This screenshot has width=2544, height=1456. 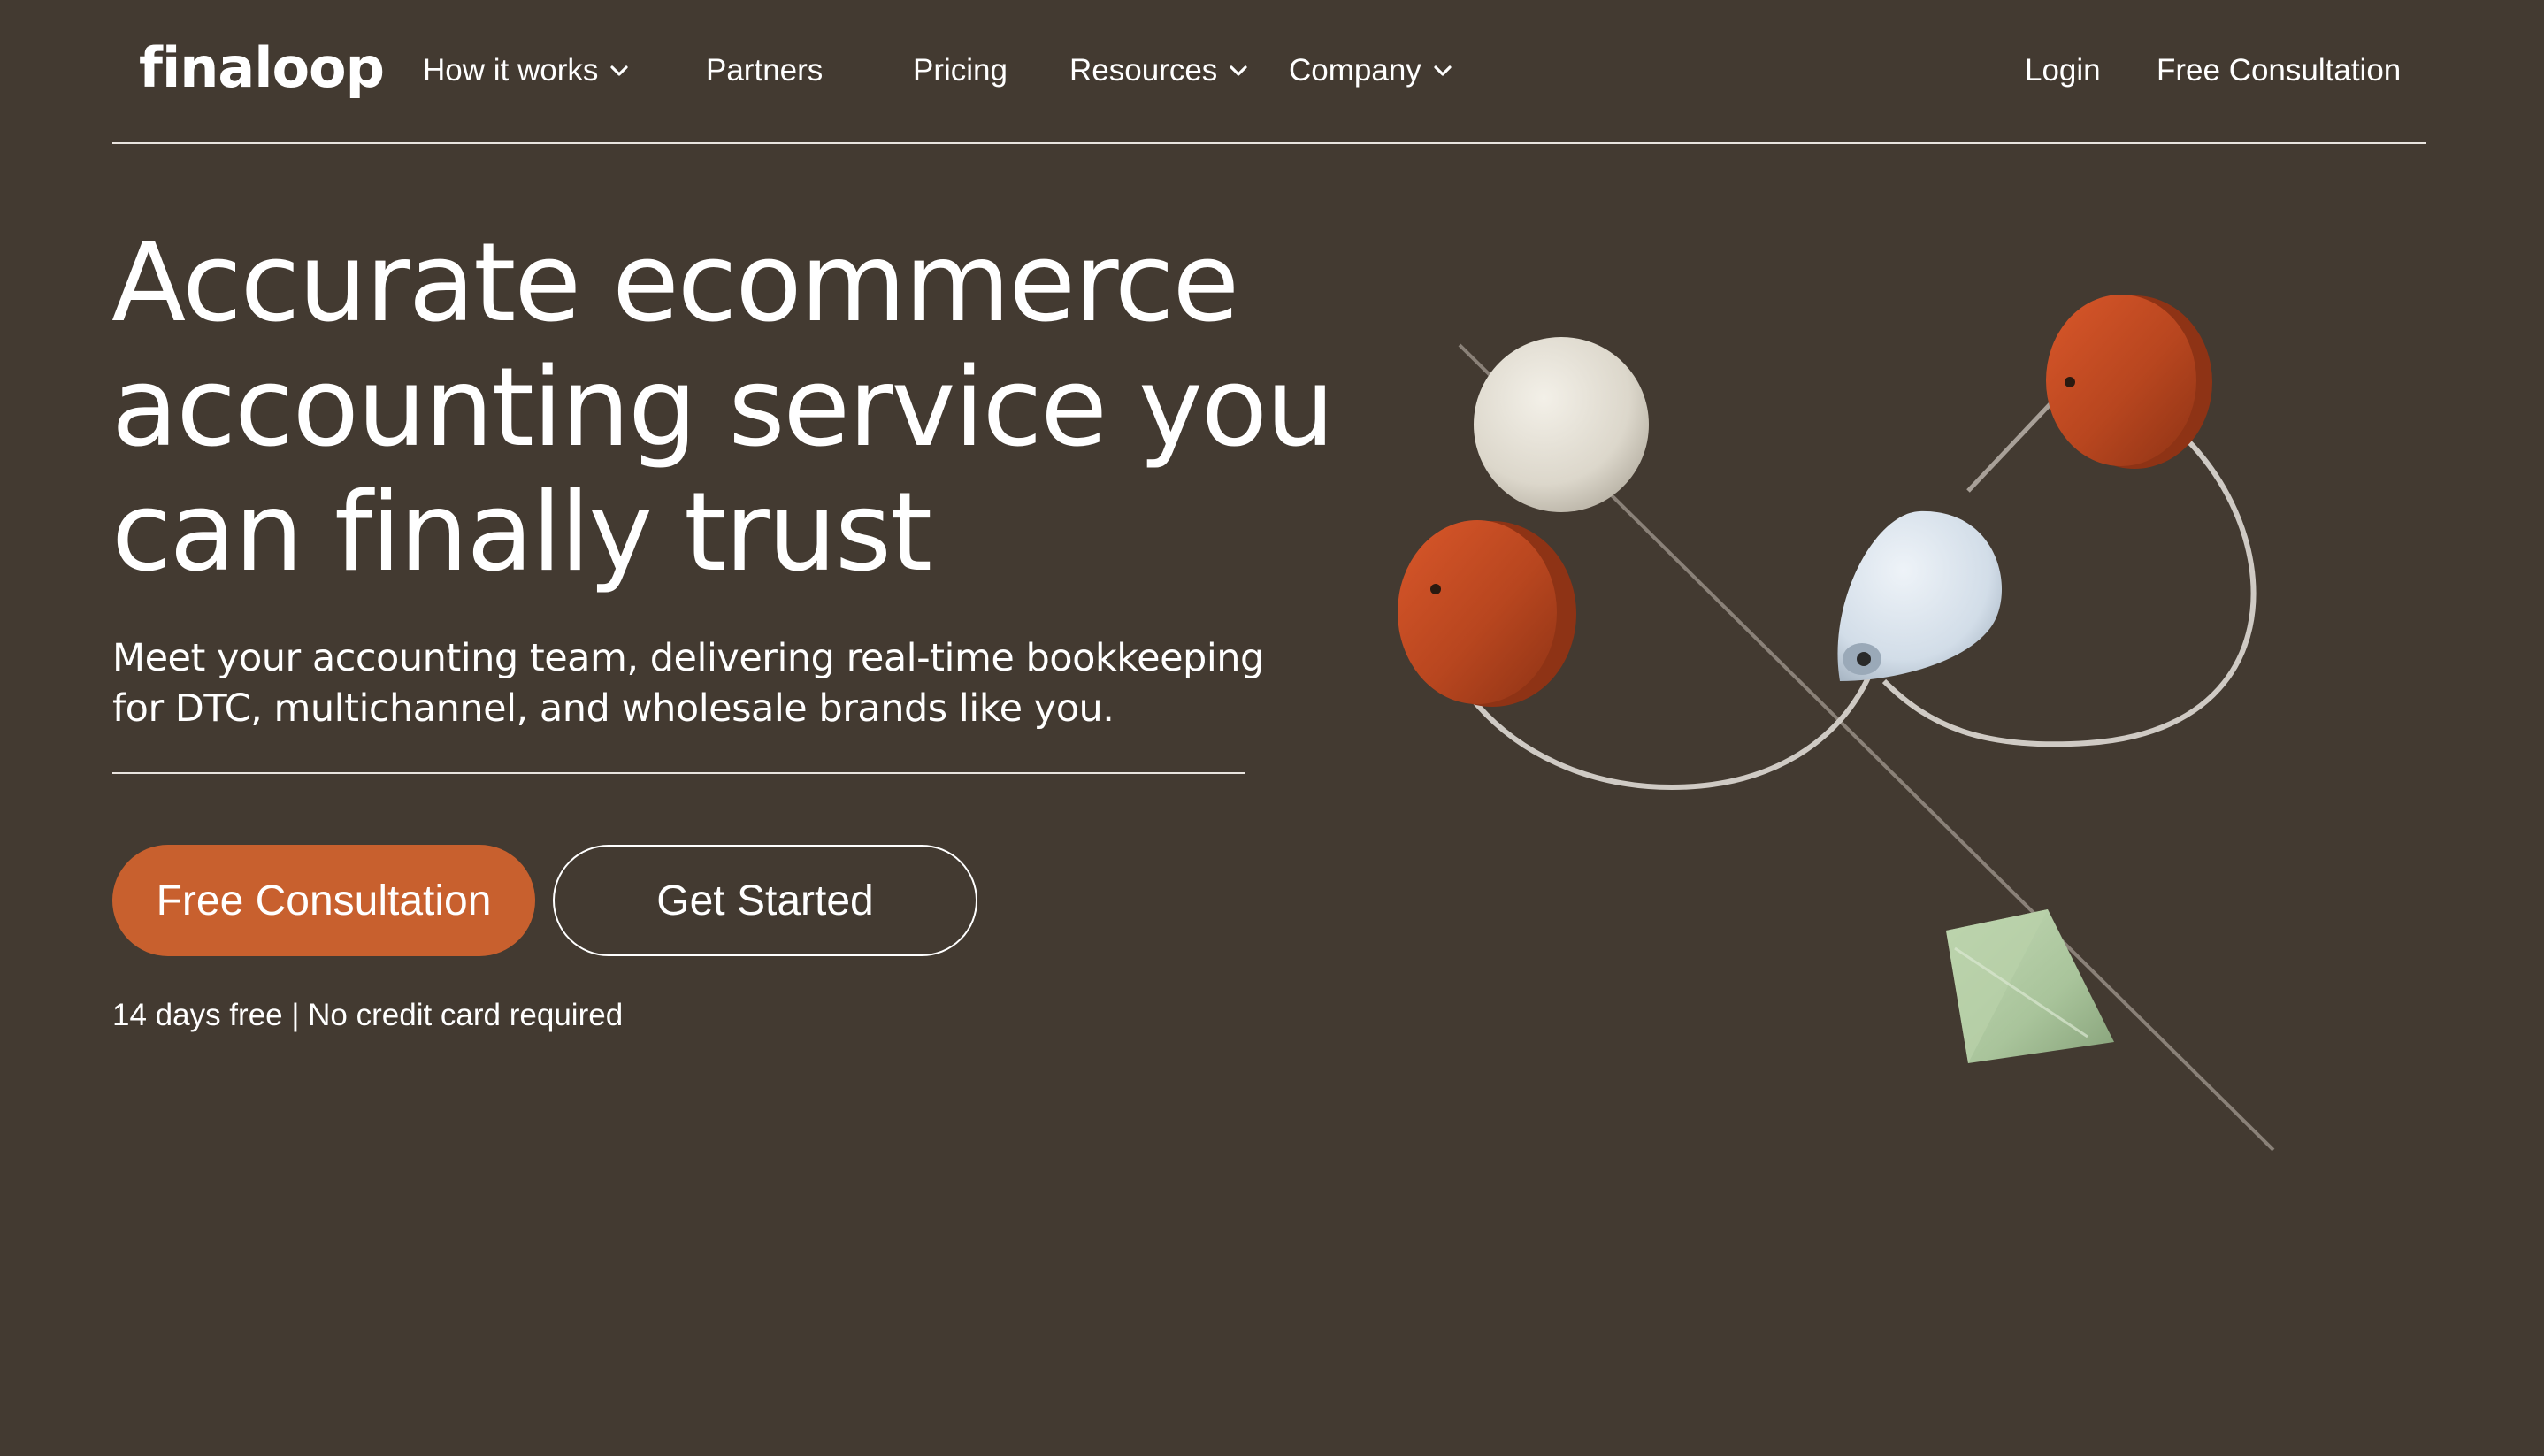 I want to click on login-link: Login, so click(x=2063, y=71).